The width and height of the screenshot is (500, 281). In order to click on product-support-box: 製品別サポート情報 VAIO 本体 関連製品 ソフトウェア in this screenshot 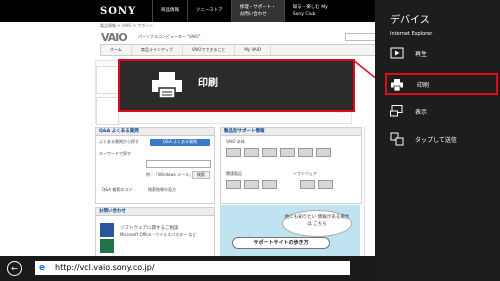, I will do `click(291, 165)`.